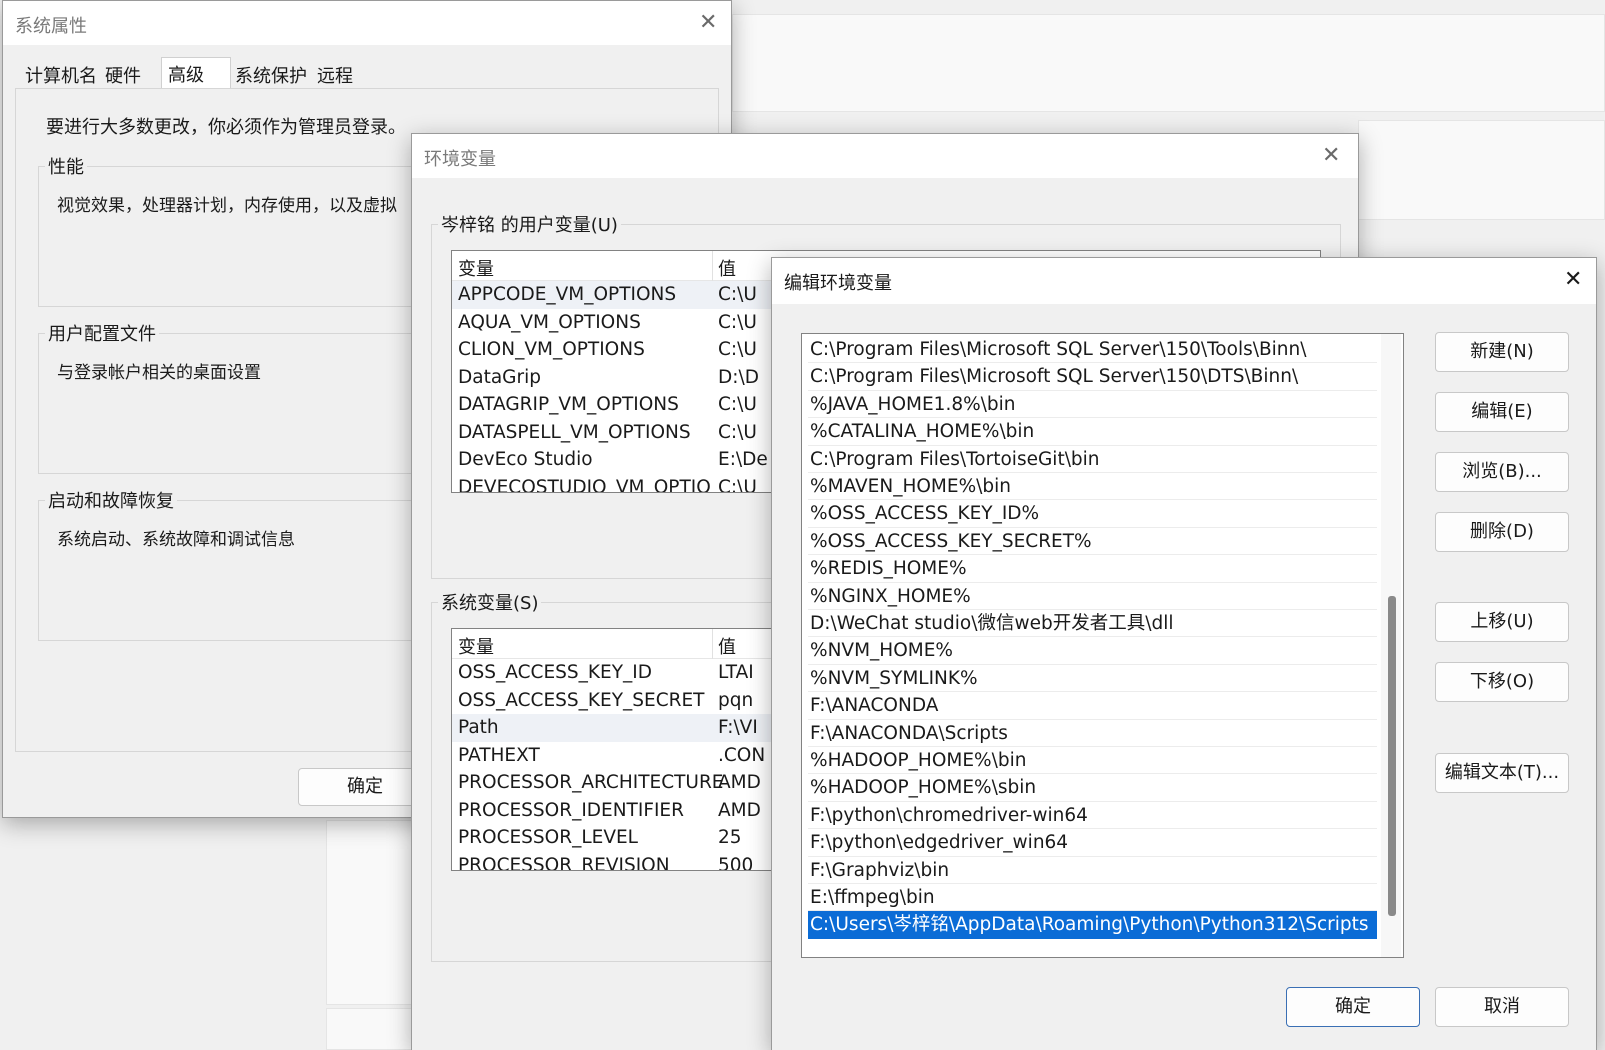  What do you see at coordinates (529, 224) in the screenshot?
I see `user-variables-legend: 岑梓铭 的用户变量(U)` at bounding box center [529, 224].